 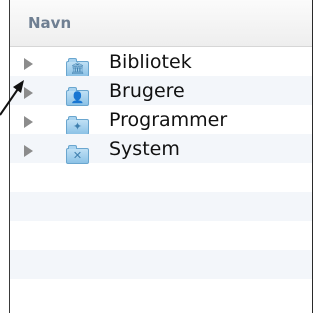 I want to click on applications-folder-icon: ✦, so click(x=77, y=125).